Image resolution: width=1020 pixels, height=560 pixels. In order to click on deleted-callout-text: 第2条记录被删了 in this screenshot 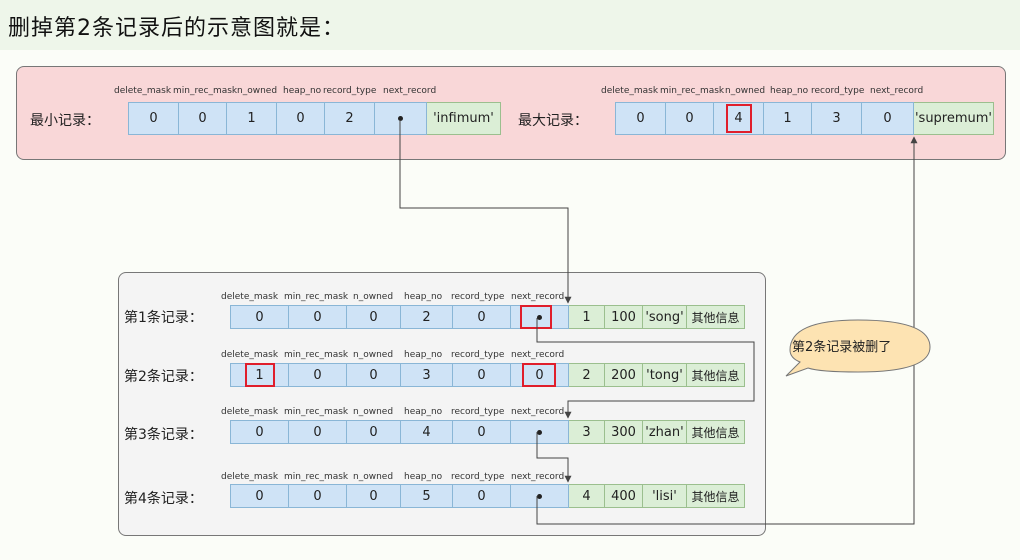, I will do `click(842, 347)`.